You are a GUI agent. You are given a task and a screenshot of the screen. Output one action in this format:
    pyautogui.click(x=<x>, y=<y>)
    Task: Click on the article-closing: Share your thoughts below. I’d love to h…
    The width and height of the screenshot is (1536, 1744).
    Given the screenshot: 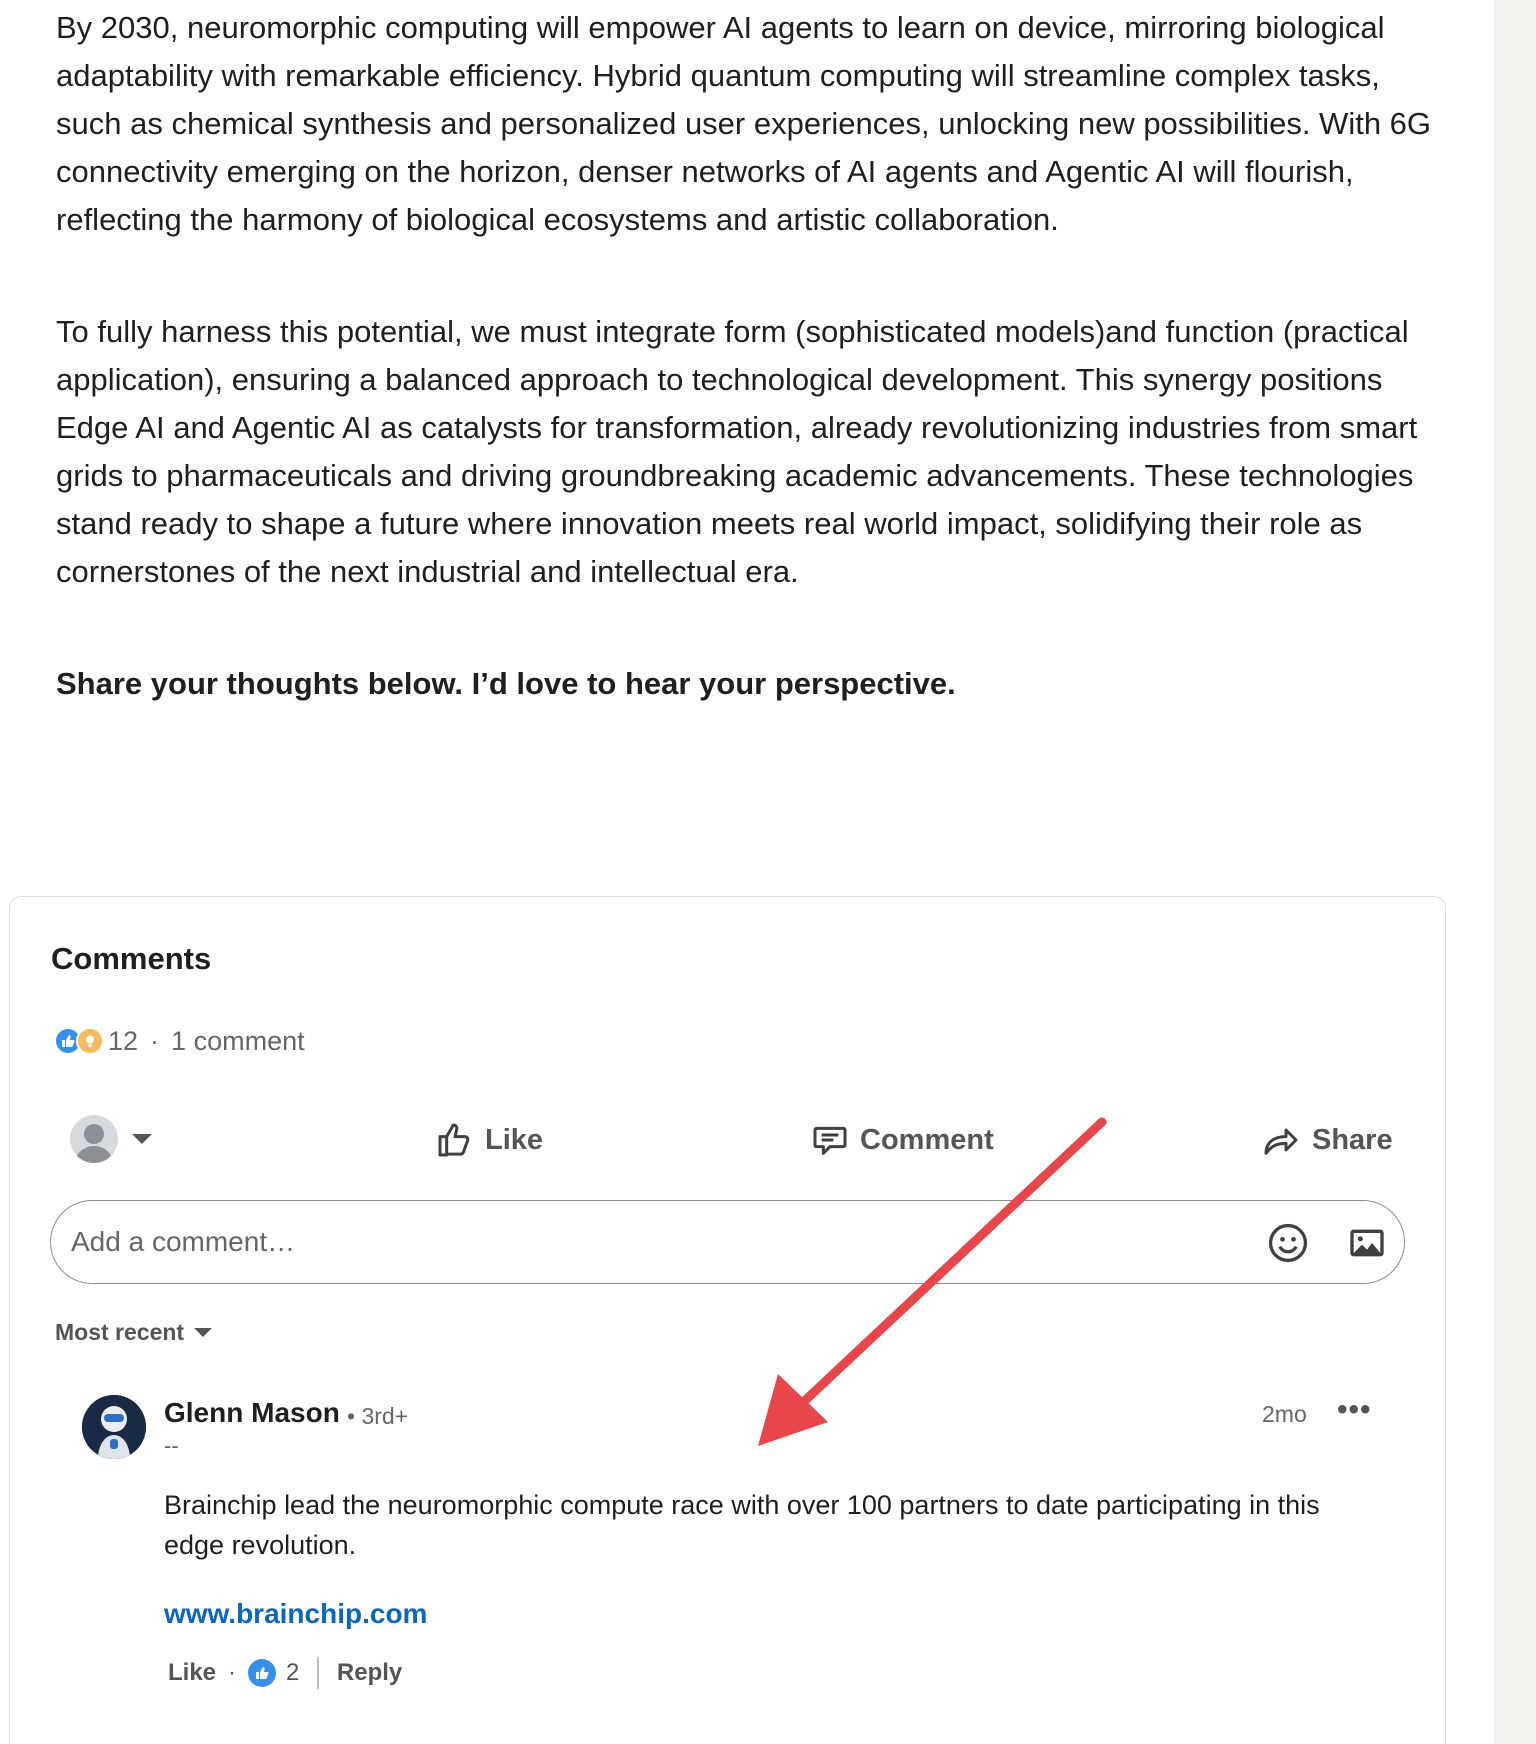 What is the action you would take?
    pyautogui.click(x=506, y=683)
    